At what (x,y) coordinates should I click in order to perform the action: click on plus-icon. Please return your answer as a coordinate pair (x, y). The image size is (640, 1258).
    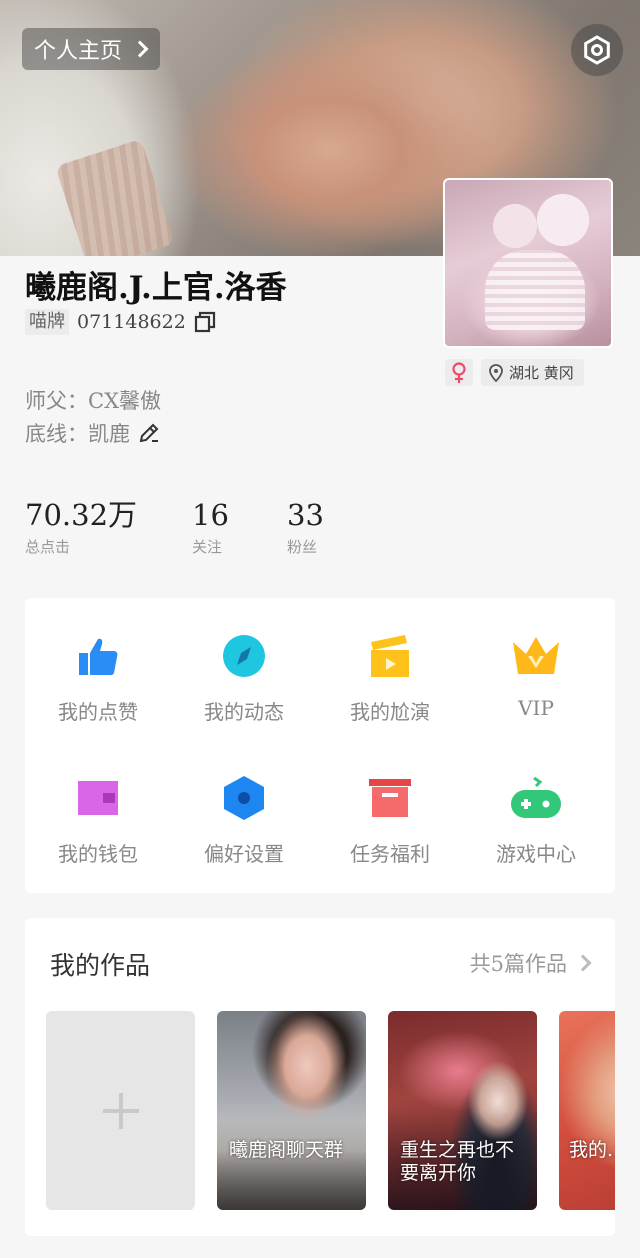
    Looking at the image, I should click on (120, 1110).